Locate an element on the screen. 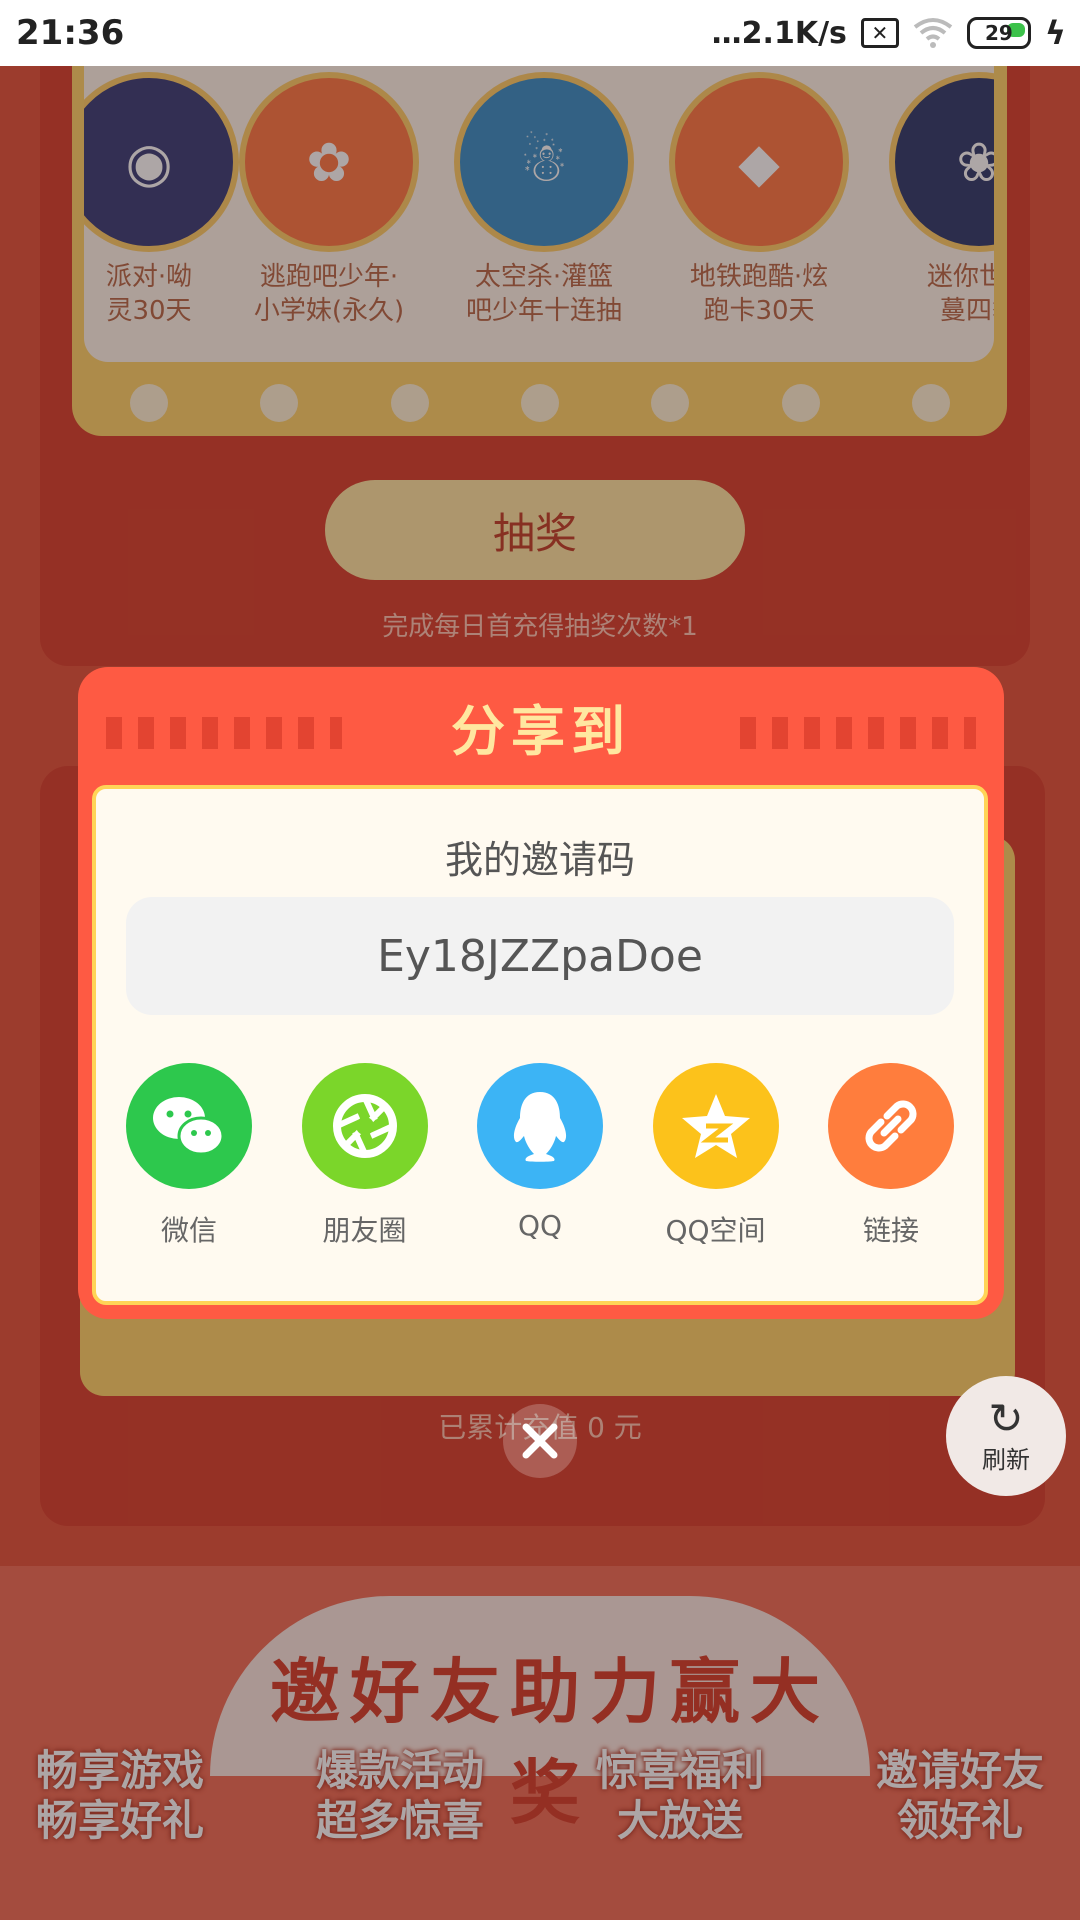 The image size is (1080, 1920). share-moments: 朋友圈 is located at coordinates (364, 1156).